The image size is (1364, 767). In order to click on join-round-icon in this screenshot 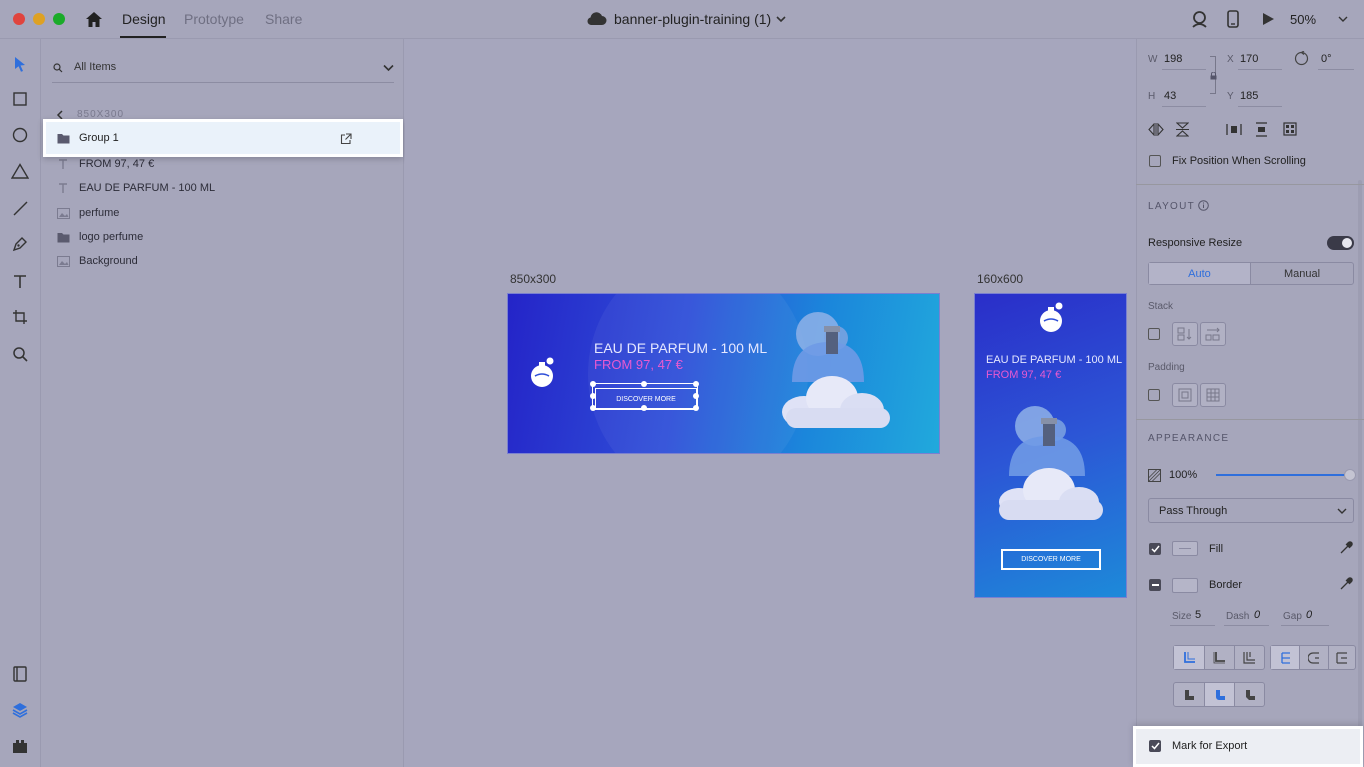, I will do `click(1219, 694)`.